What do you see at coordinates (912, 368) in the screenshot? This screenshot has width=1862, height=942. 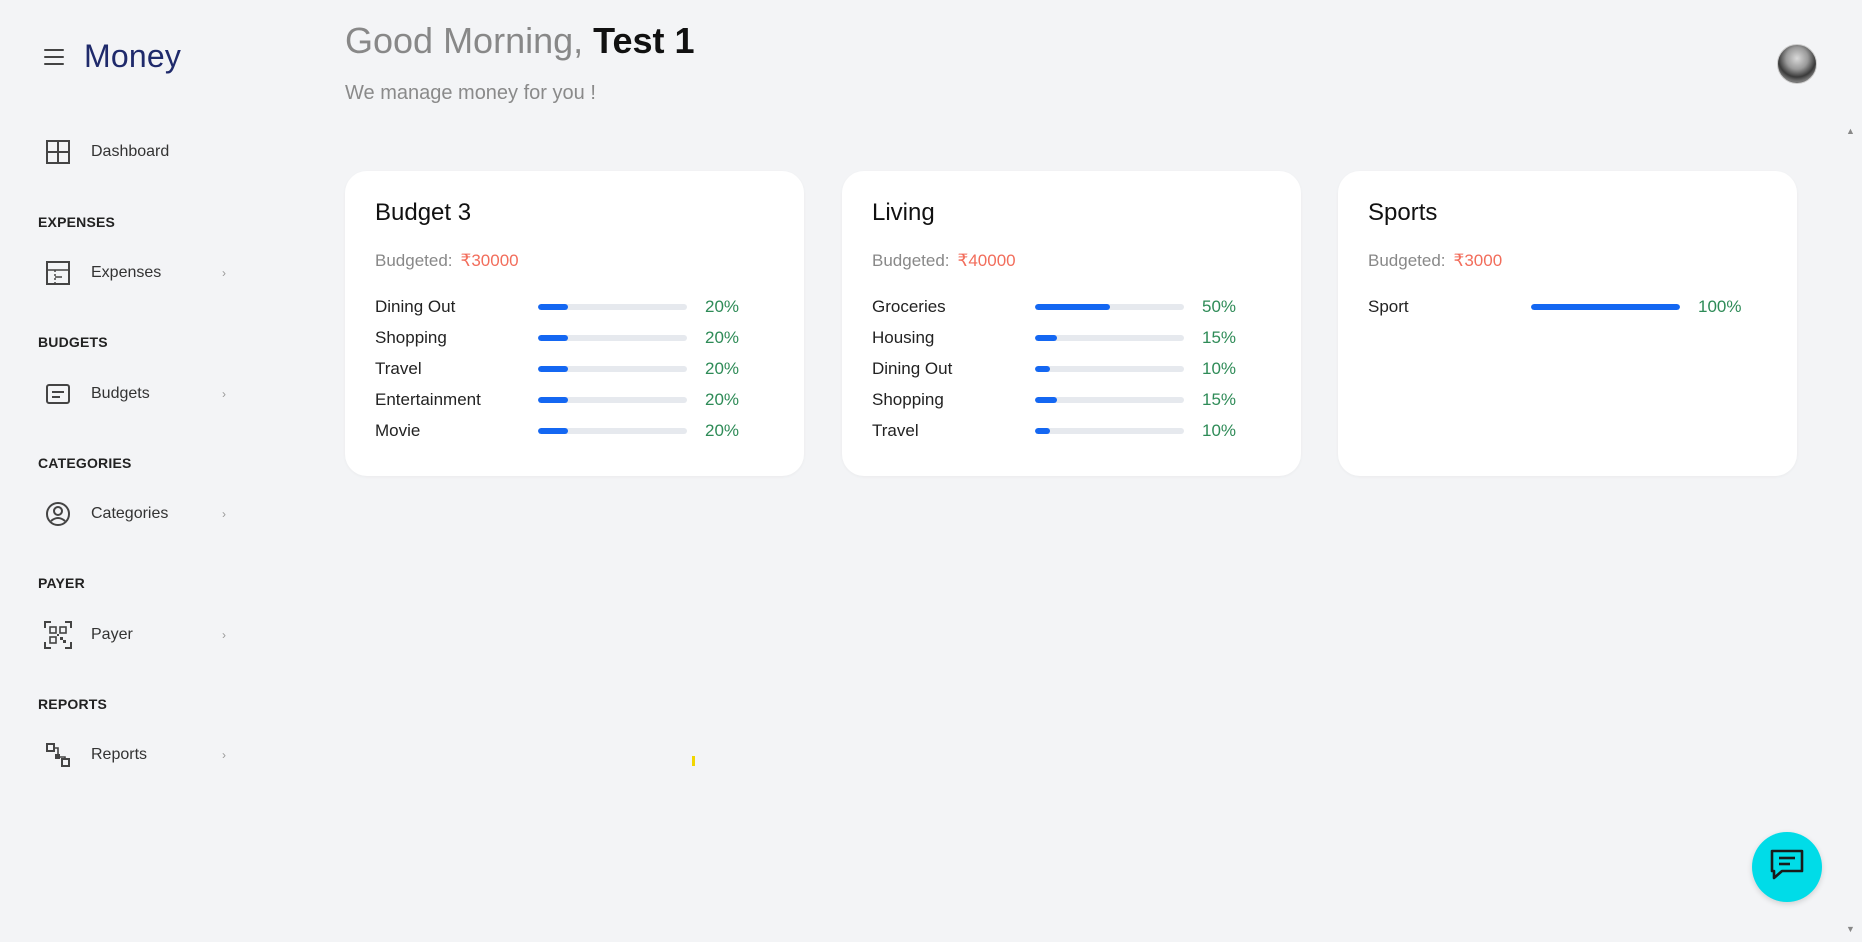 I see `category-name: Dining Out` at bounding box center [912, 368].